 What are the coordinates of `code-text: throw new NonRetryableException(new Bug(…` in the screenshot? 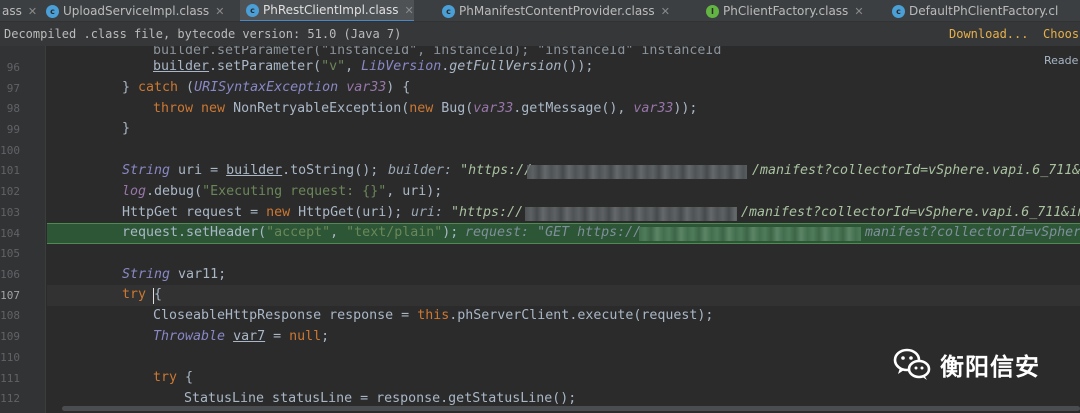 It's located at (425, 108).